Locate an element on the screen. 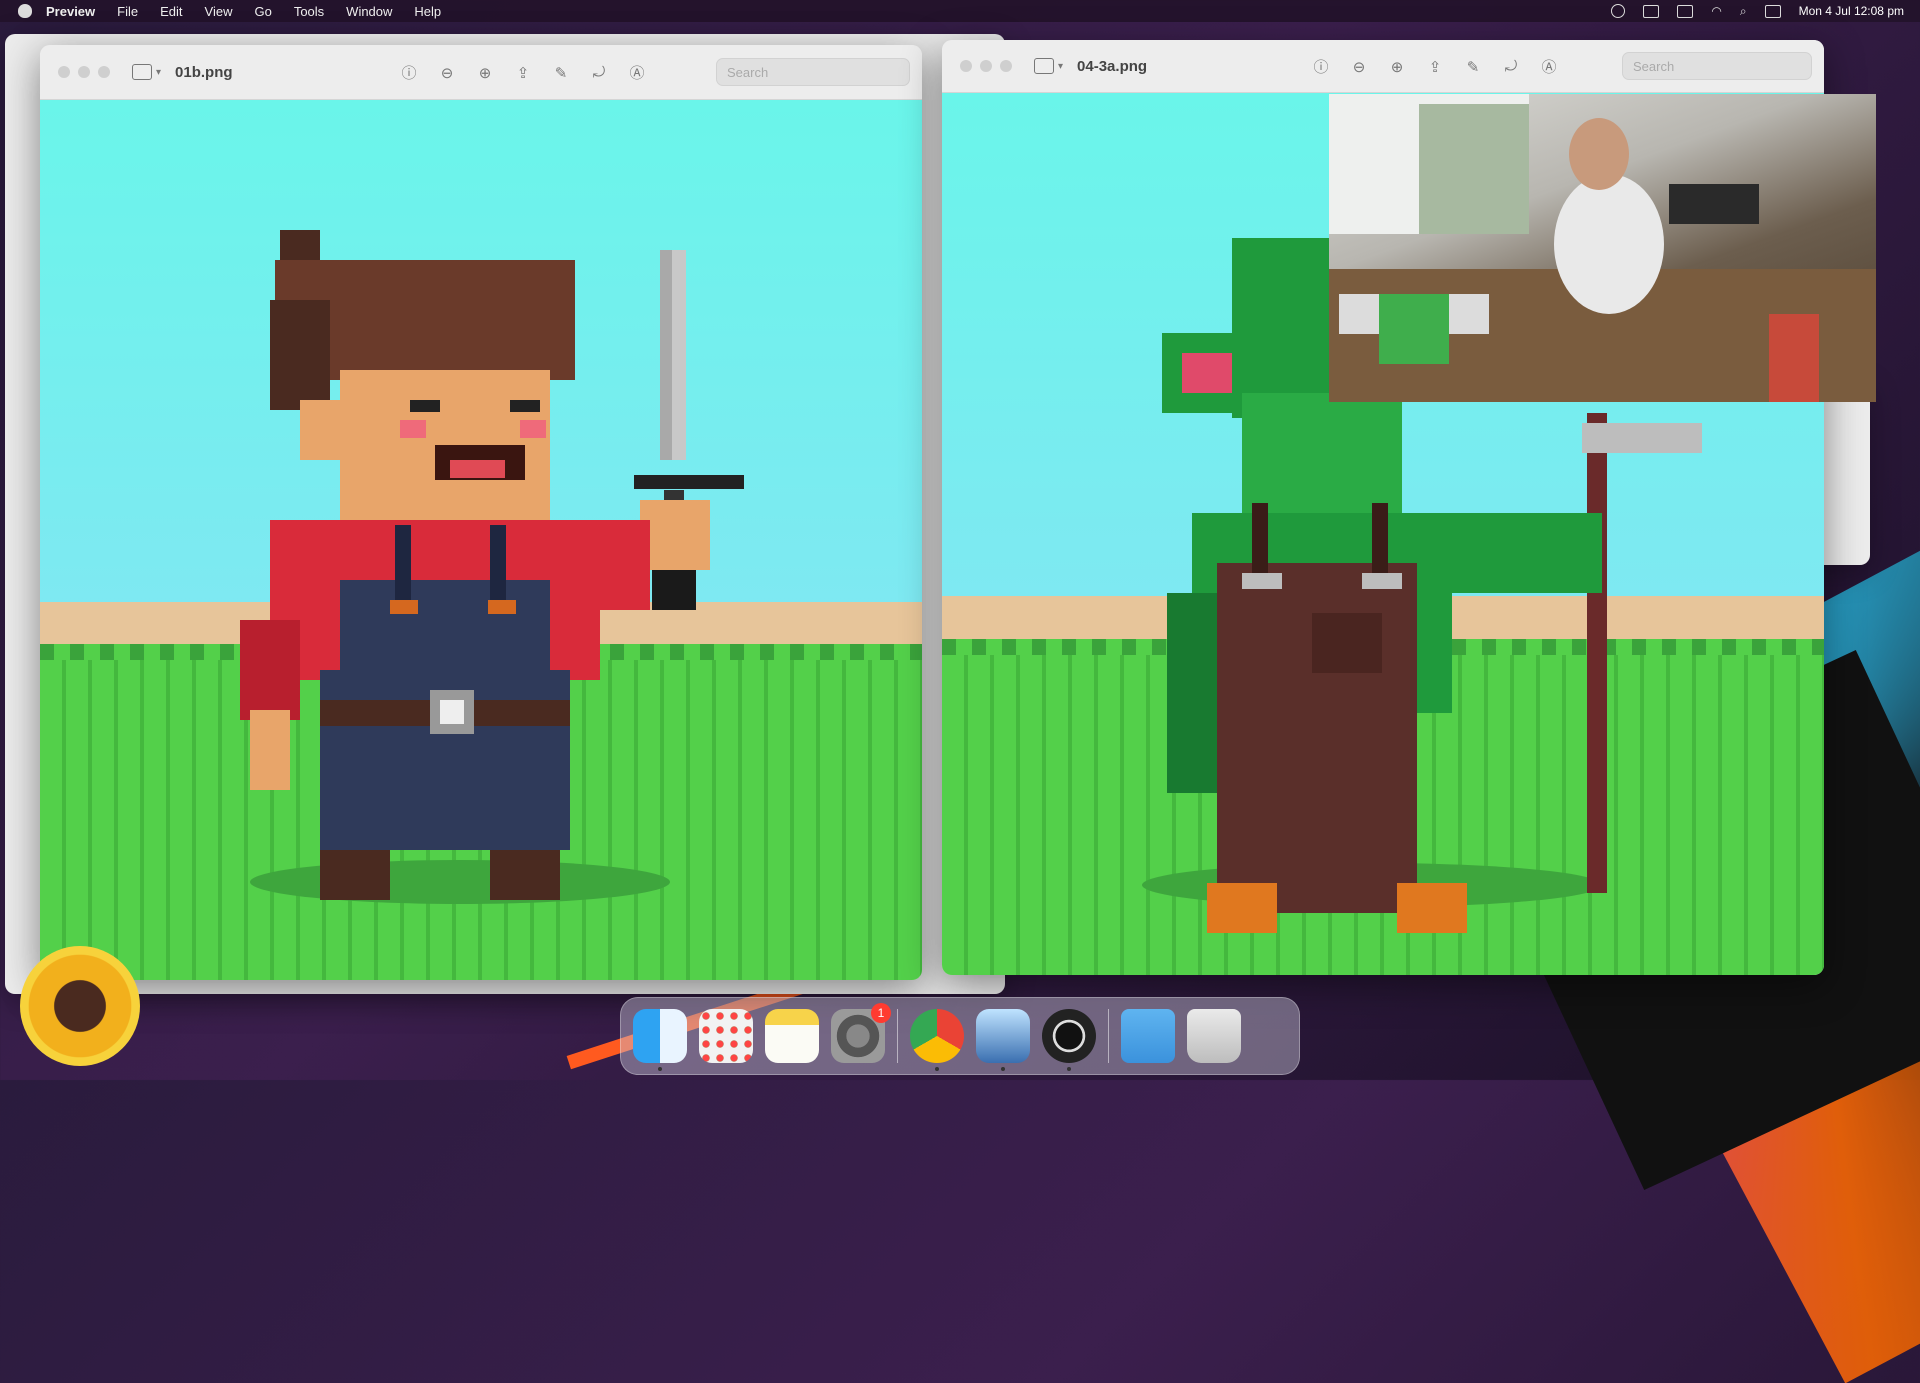 This screenshot has height=1383, width=1920. battery-icon is located at coordinates (1685, 11).